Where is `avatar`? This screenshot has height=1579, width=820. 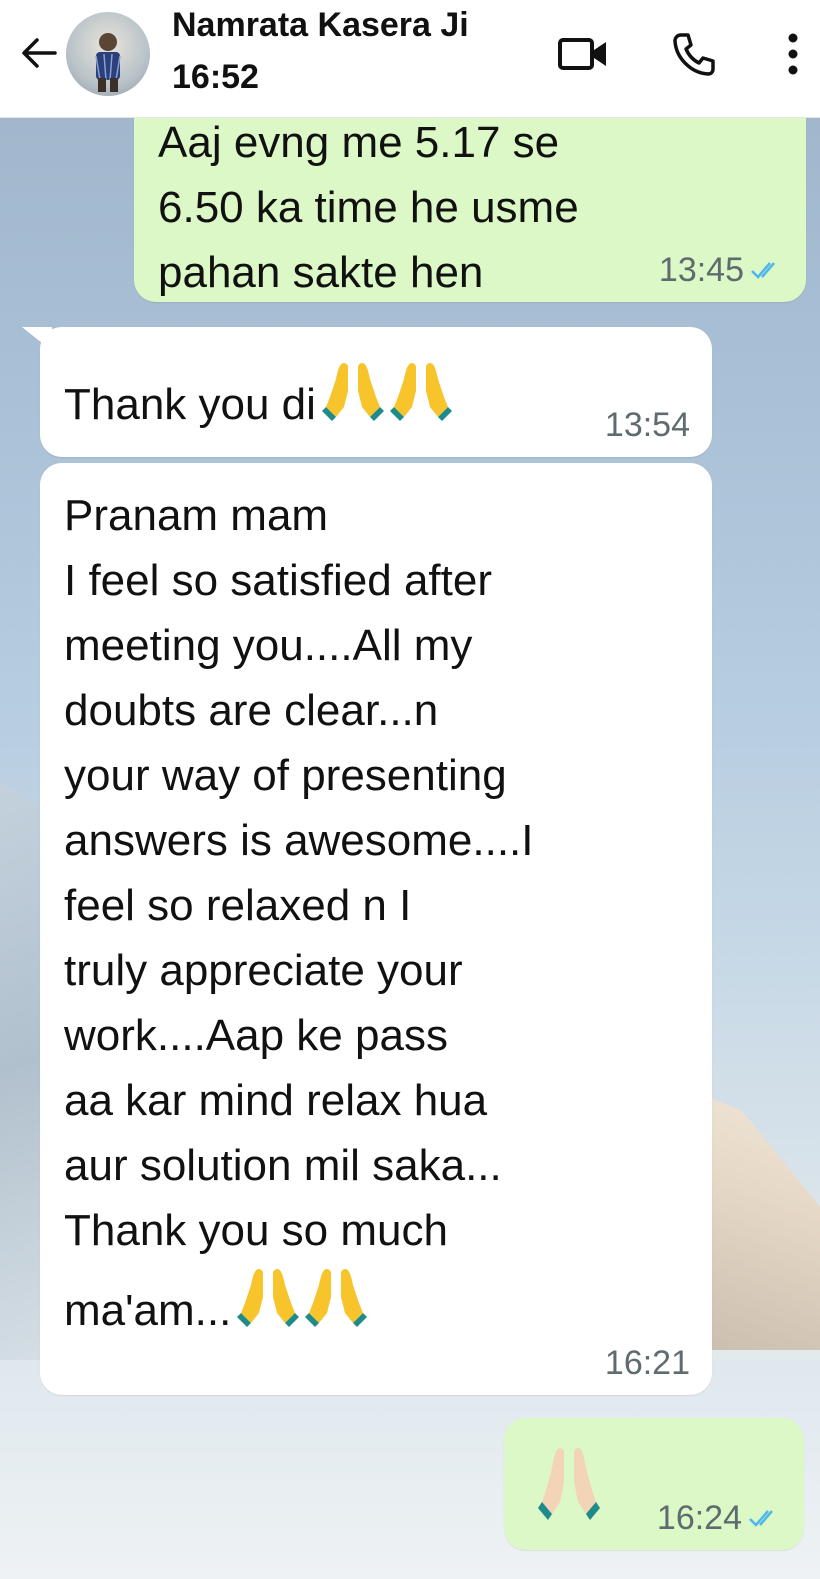
avatar is located at coordinates (108, 54).